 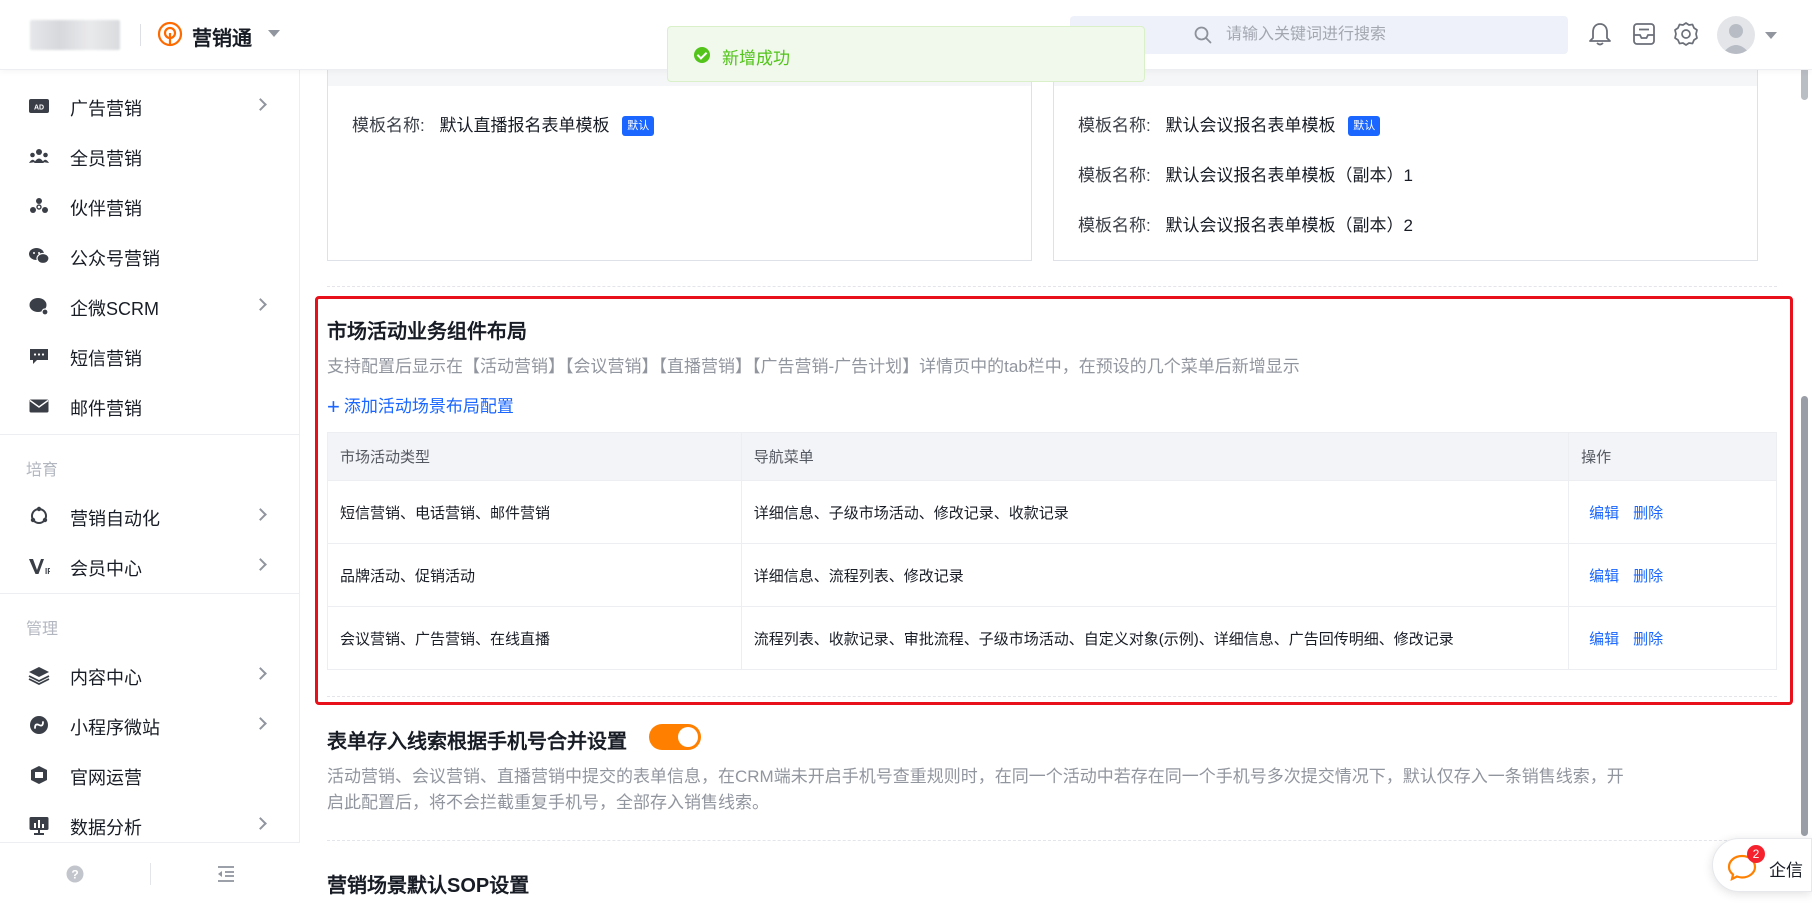 What do you see at coordinates (679, 165) in the screenshot?
I see `live-template-card: 模板名称: 默认直播报名表单模板 默认` at bounding box center [679, 165].